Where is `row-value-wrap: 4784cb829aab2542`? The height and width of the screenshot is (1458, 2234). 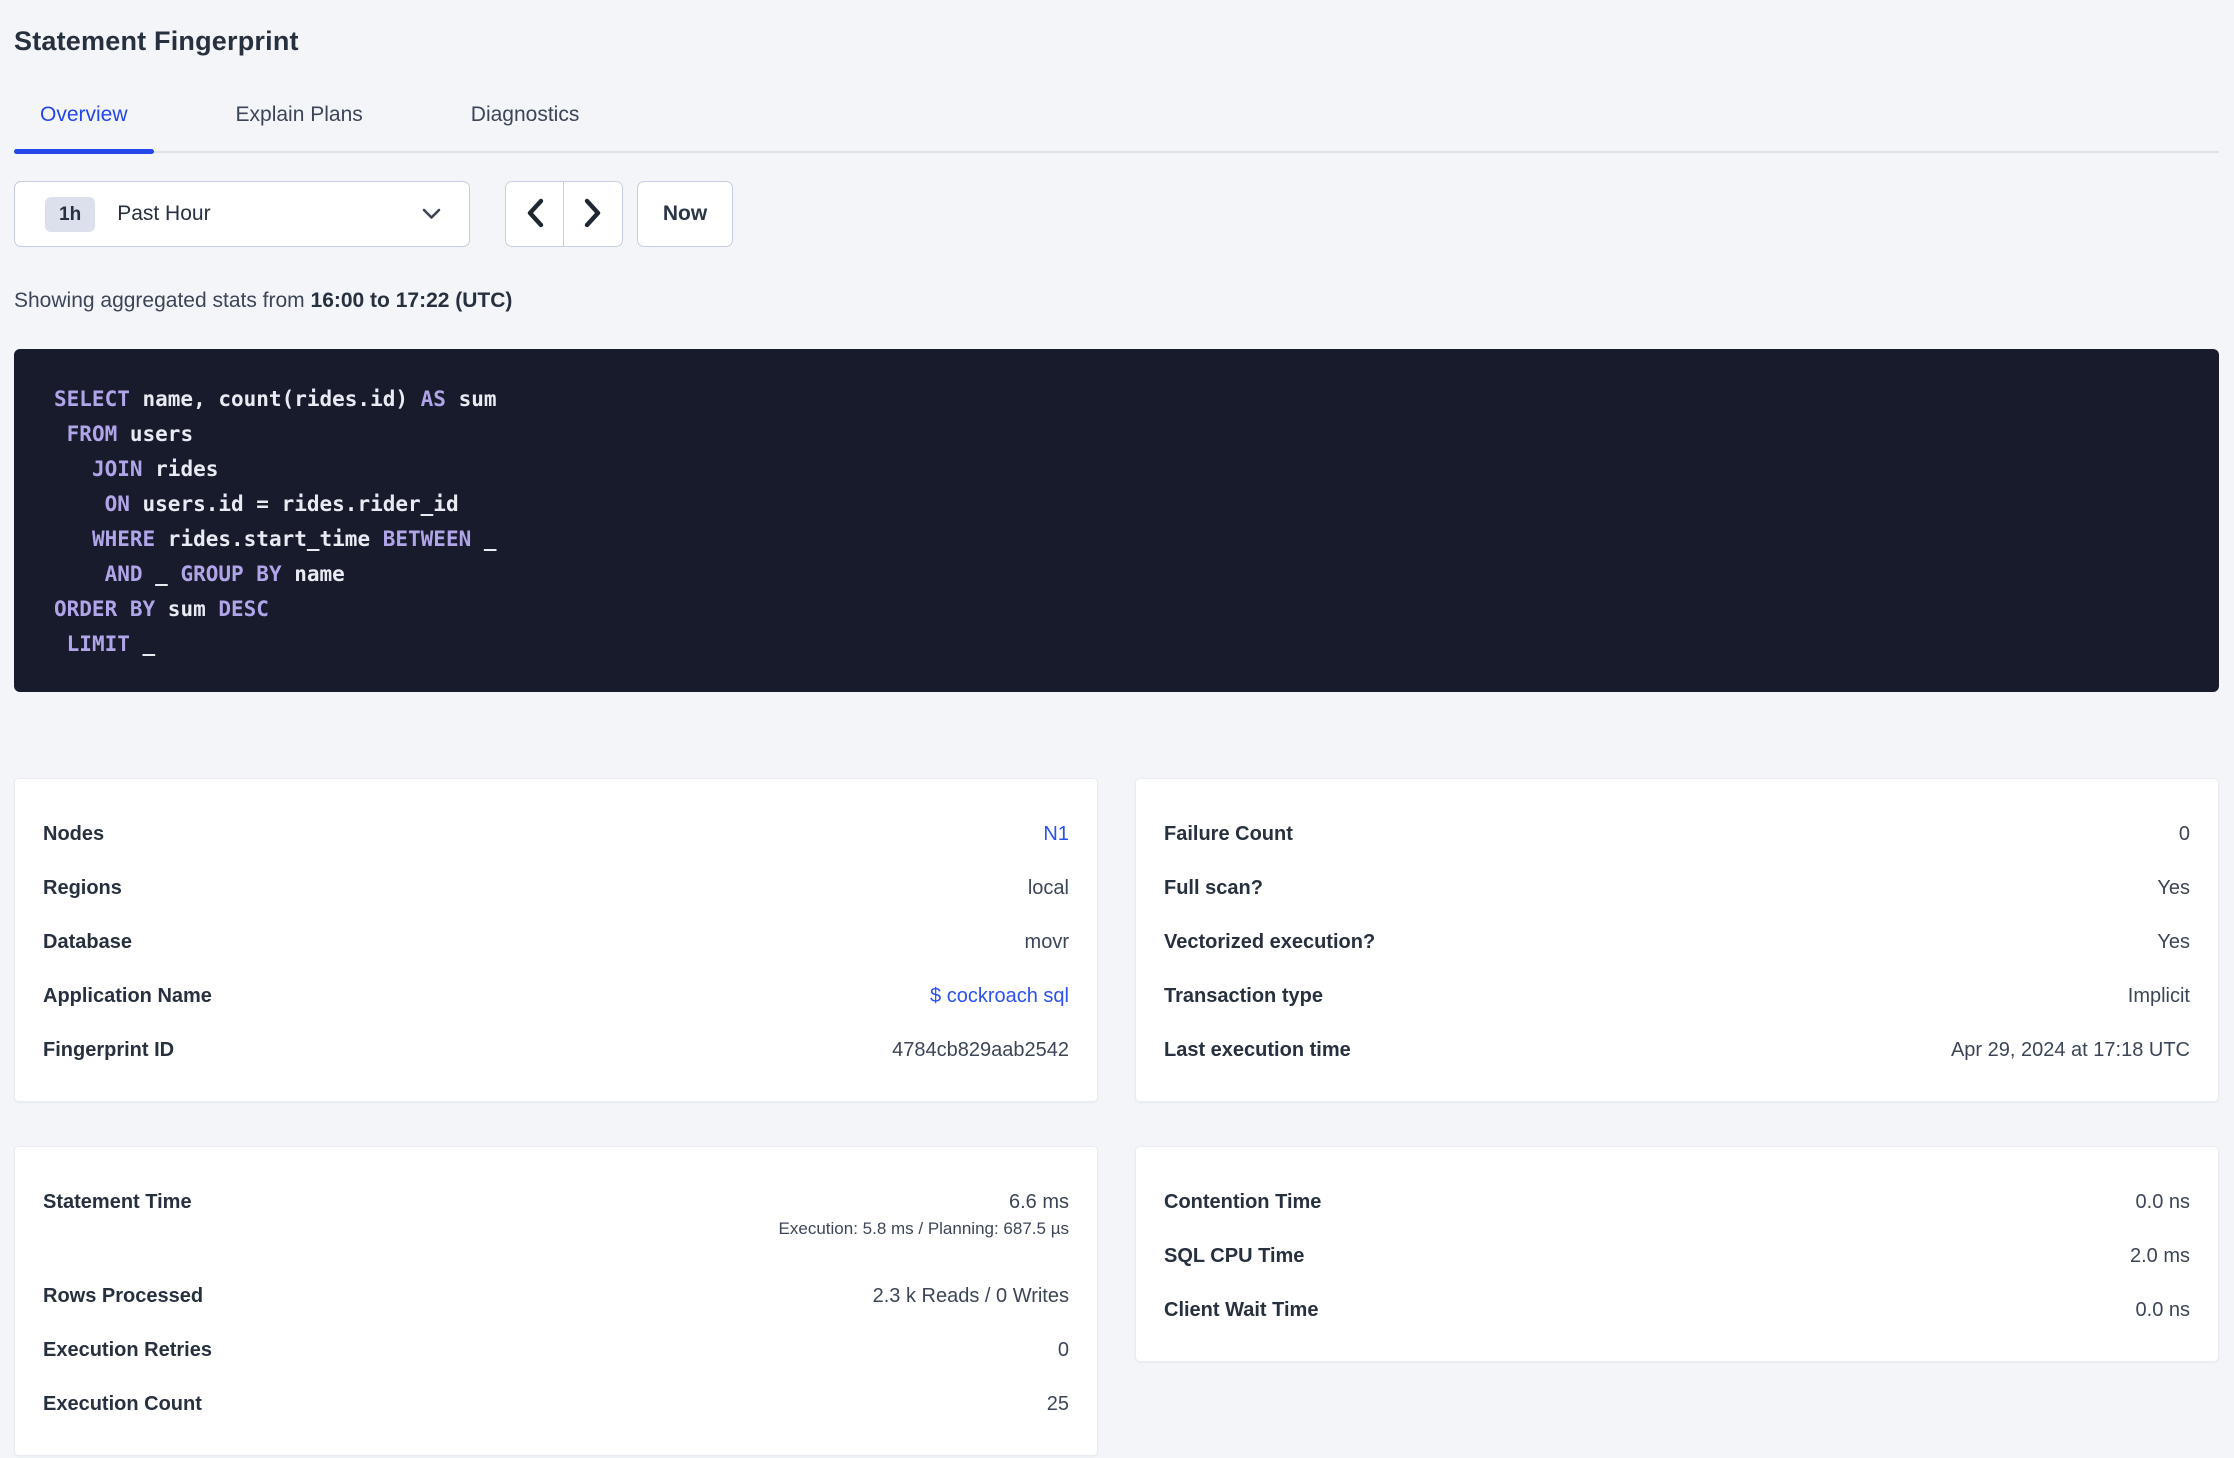 row-value-wrap: 4784cb829aab2542 is located at coordinates (980, 1050).